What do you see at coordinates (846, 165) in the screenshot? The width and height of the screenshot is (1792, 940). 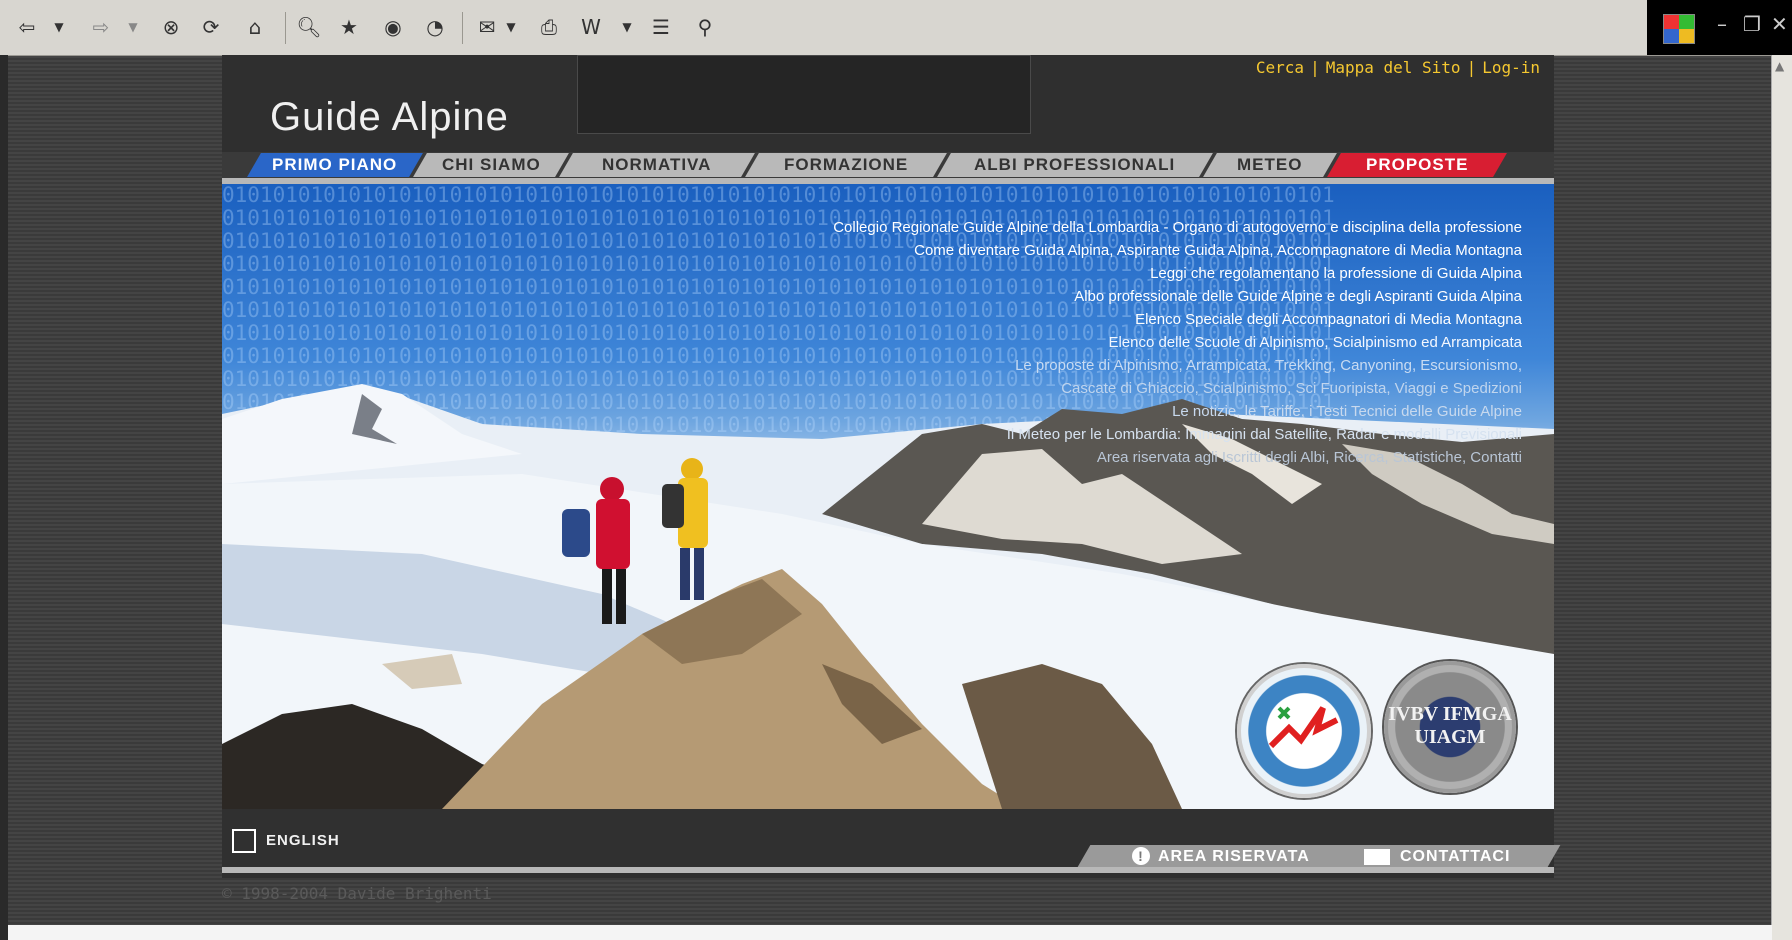 I see `tab-formazione: FORMAZIONE` at bounding box center [846, 165].